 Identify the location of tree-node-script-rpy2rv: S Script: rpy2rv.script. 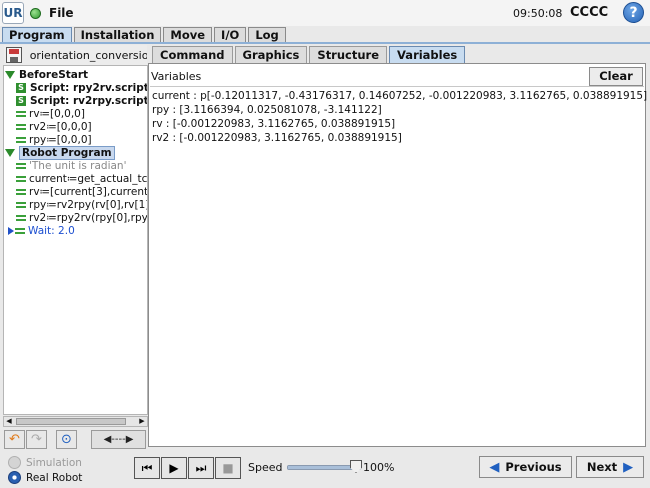
(82, 87).